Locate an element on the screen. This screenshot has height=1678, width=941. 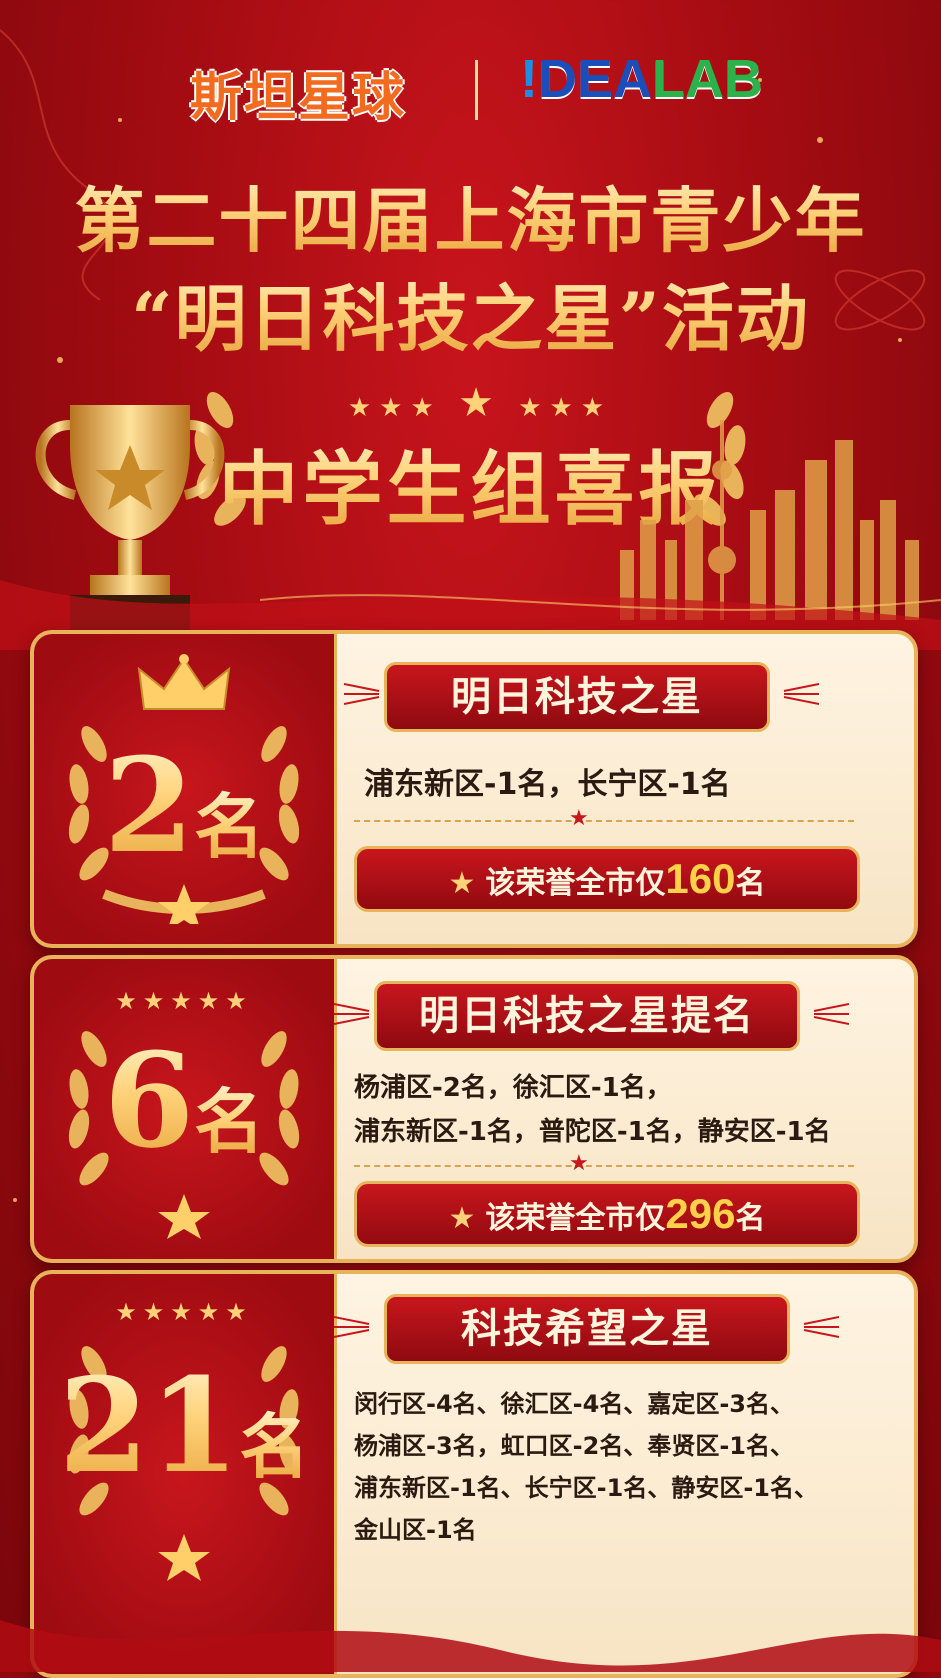
award-title-badge: 明日科技之星提名 is located at coordinates (587, 1016).